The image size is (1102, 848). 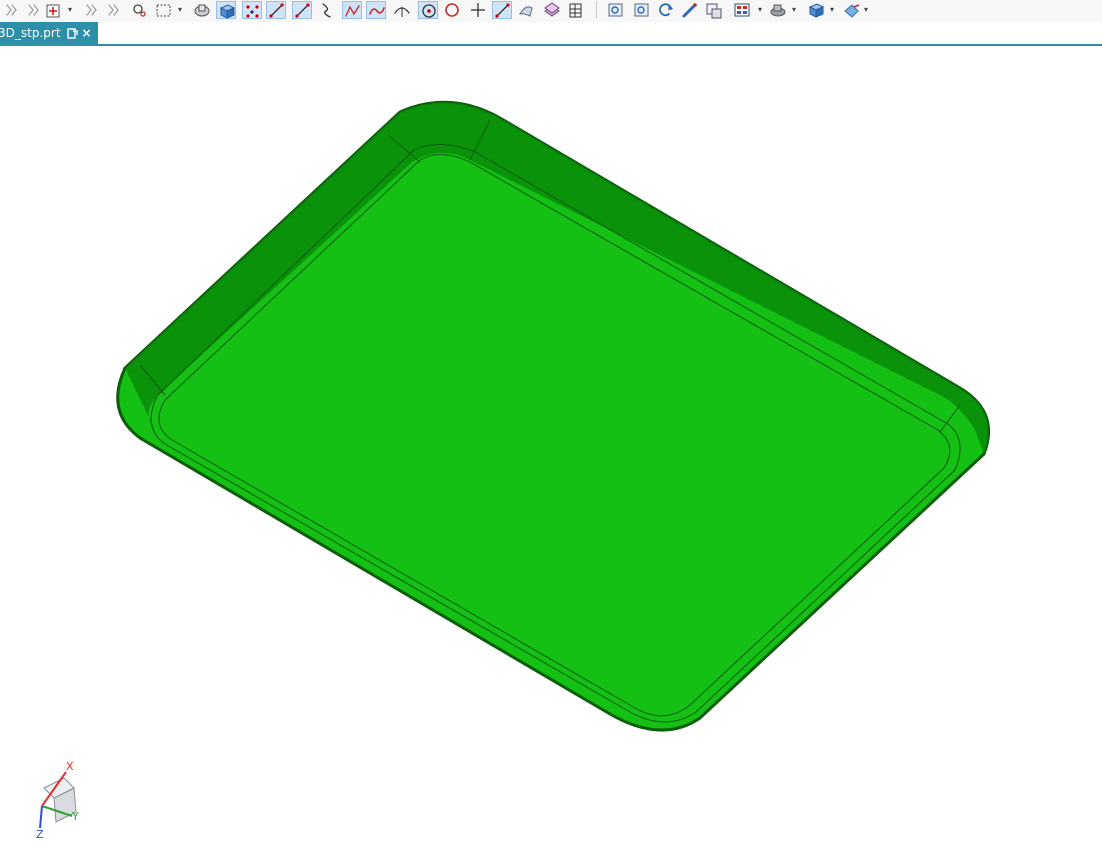 I want to click on circle-center-icon, so click(x=429, y=11).